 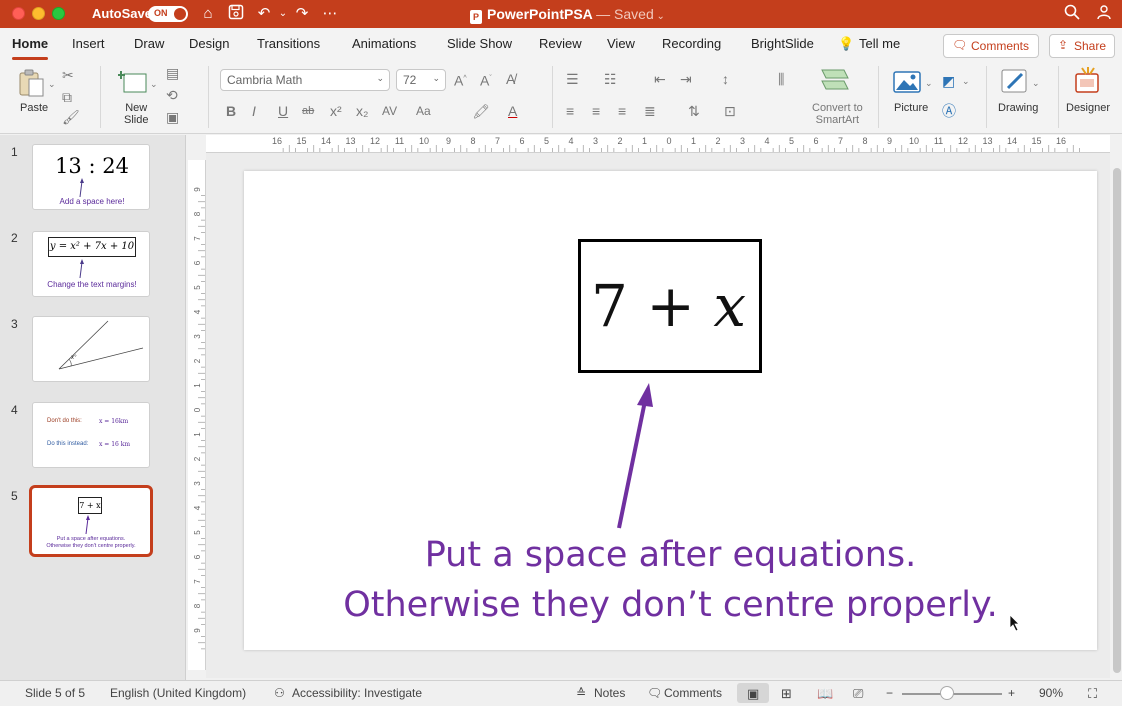 What do you see at coordinates (781, 79) in the screenshot?
I see `columns-icon: ⫼` at bounding box center [781, 79].